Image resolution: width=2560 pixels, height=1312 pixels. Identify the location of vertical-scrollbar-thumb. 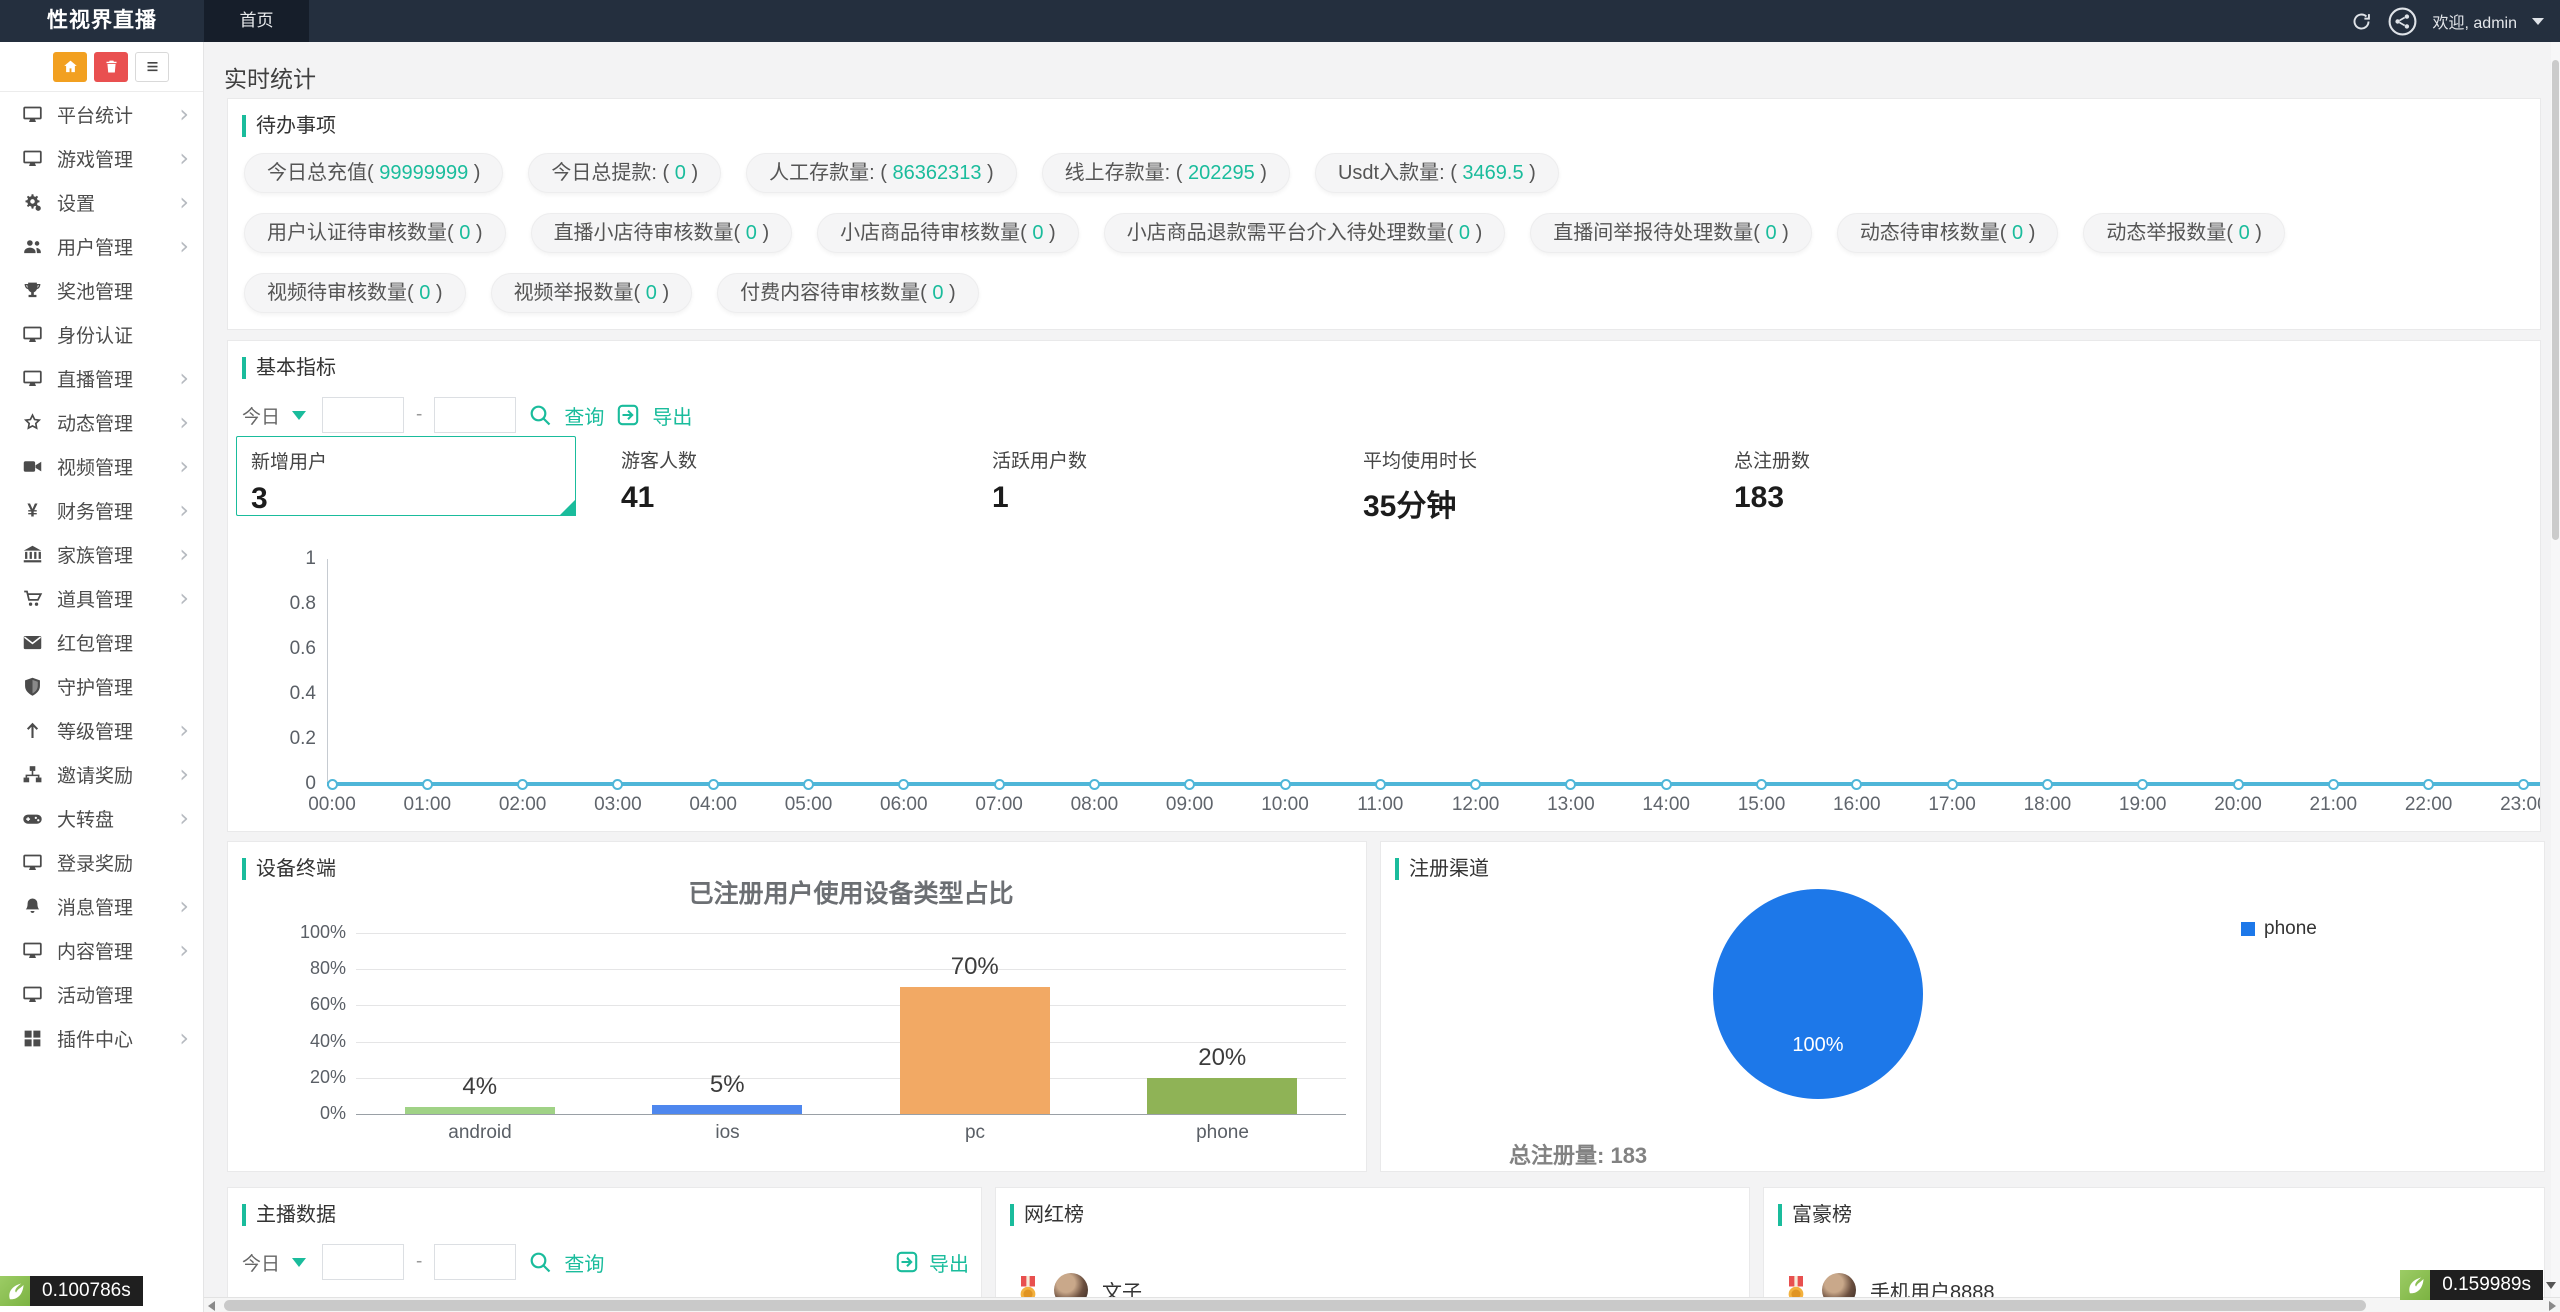
(2555, 300).